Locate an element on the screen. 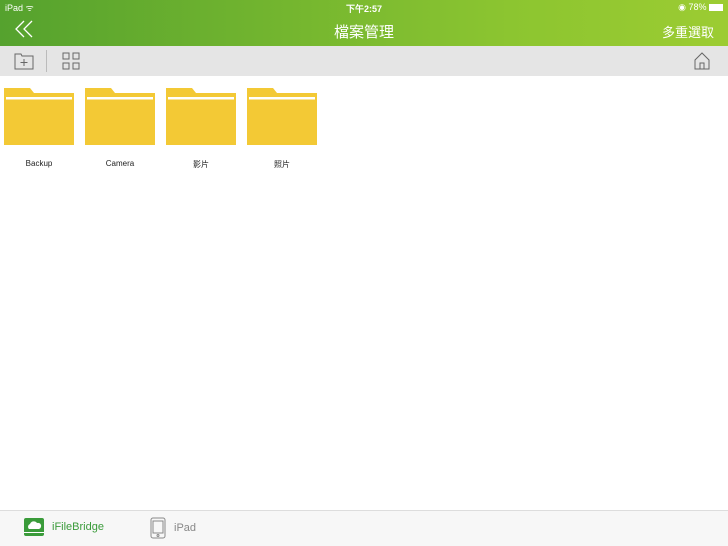  tab-label: iPad is located at coordinates (185, 528).